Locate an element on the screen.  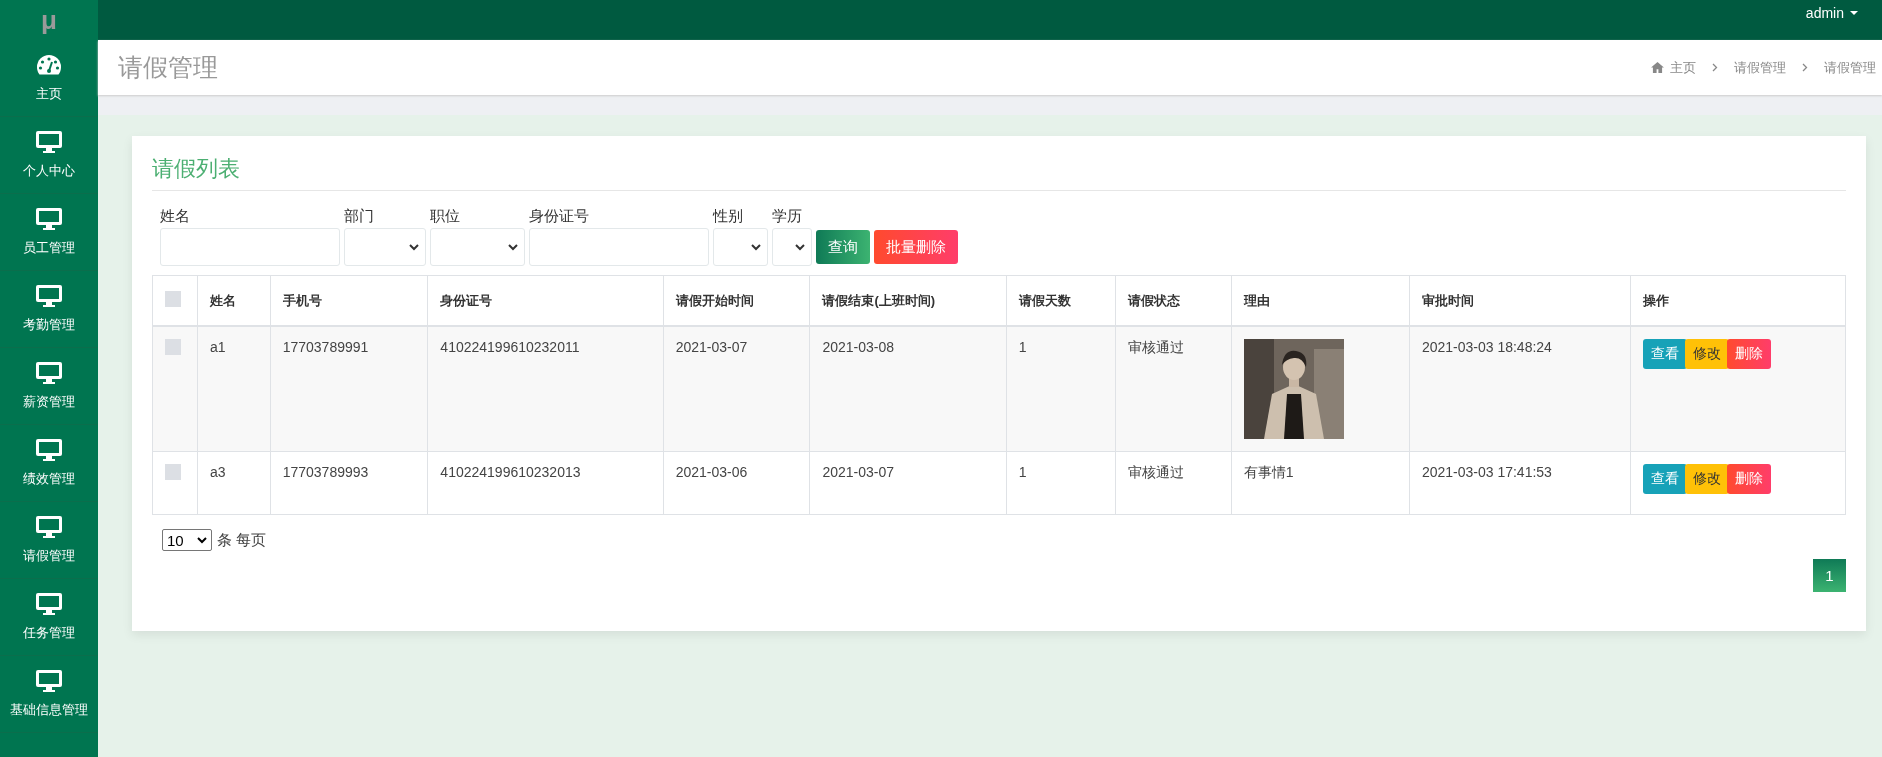
page-button: 1 is located at coordinates (1829, 575).